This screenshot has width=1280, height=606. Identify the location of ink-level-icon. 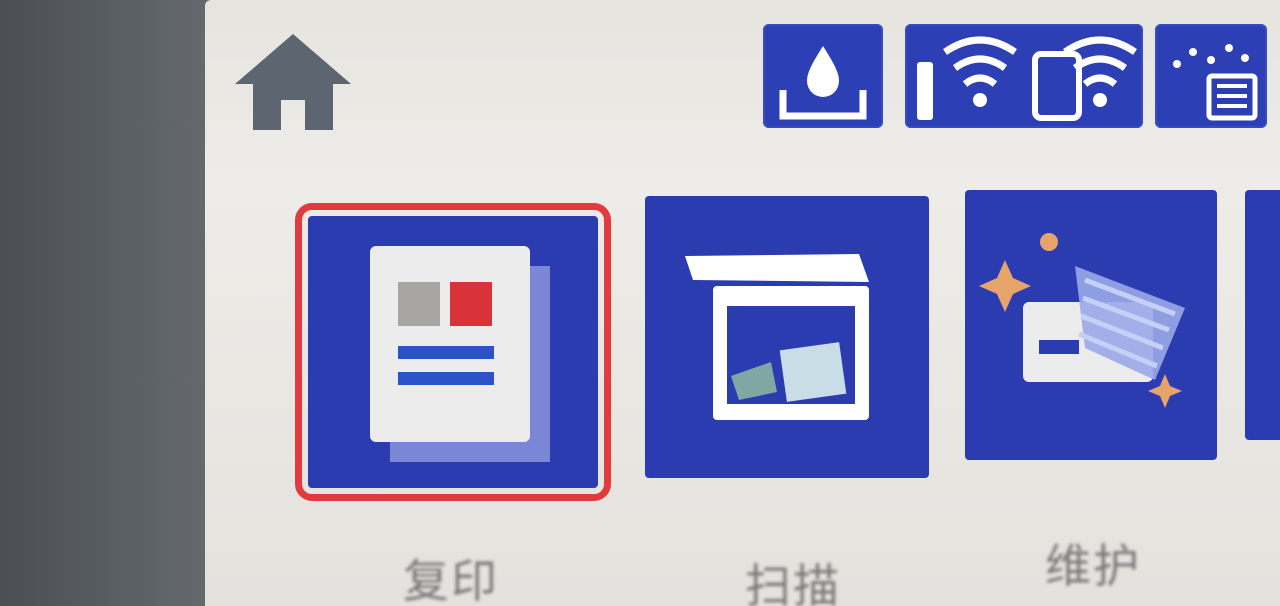
(823, 83).